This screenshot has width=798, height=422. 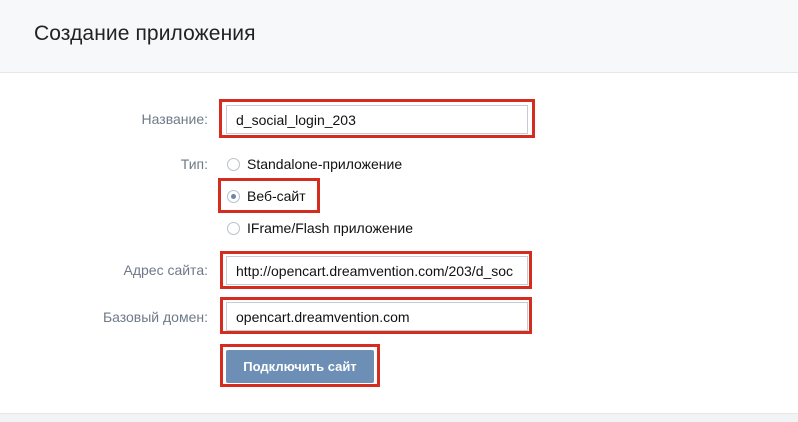 I want to click on site-address-label: Адрес сайта:, so click(x=165, y=270).